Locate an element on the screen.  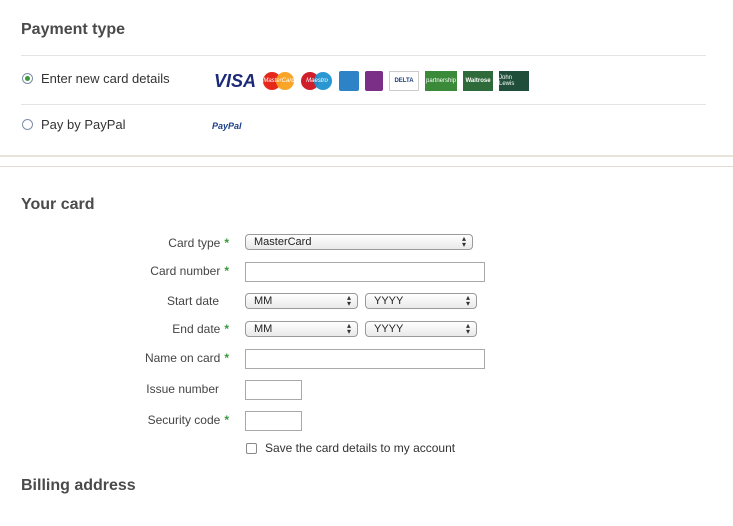
paypal-logo-icon: PayPal is located at coordinates (227, 126).